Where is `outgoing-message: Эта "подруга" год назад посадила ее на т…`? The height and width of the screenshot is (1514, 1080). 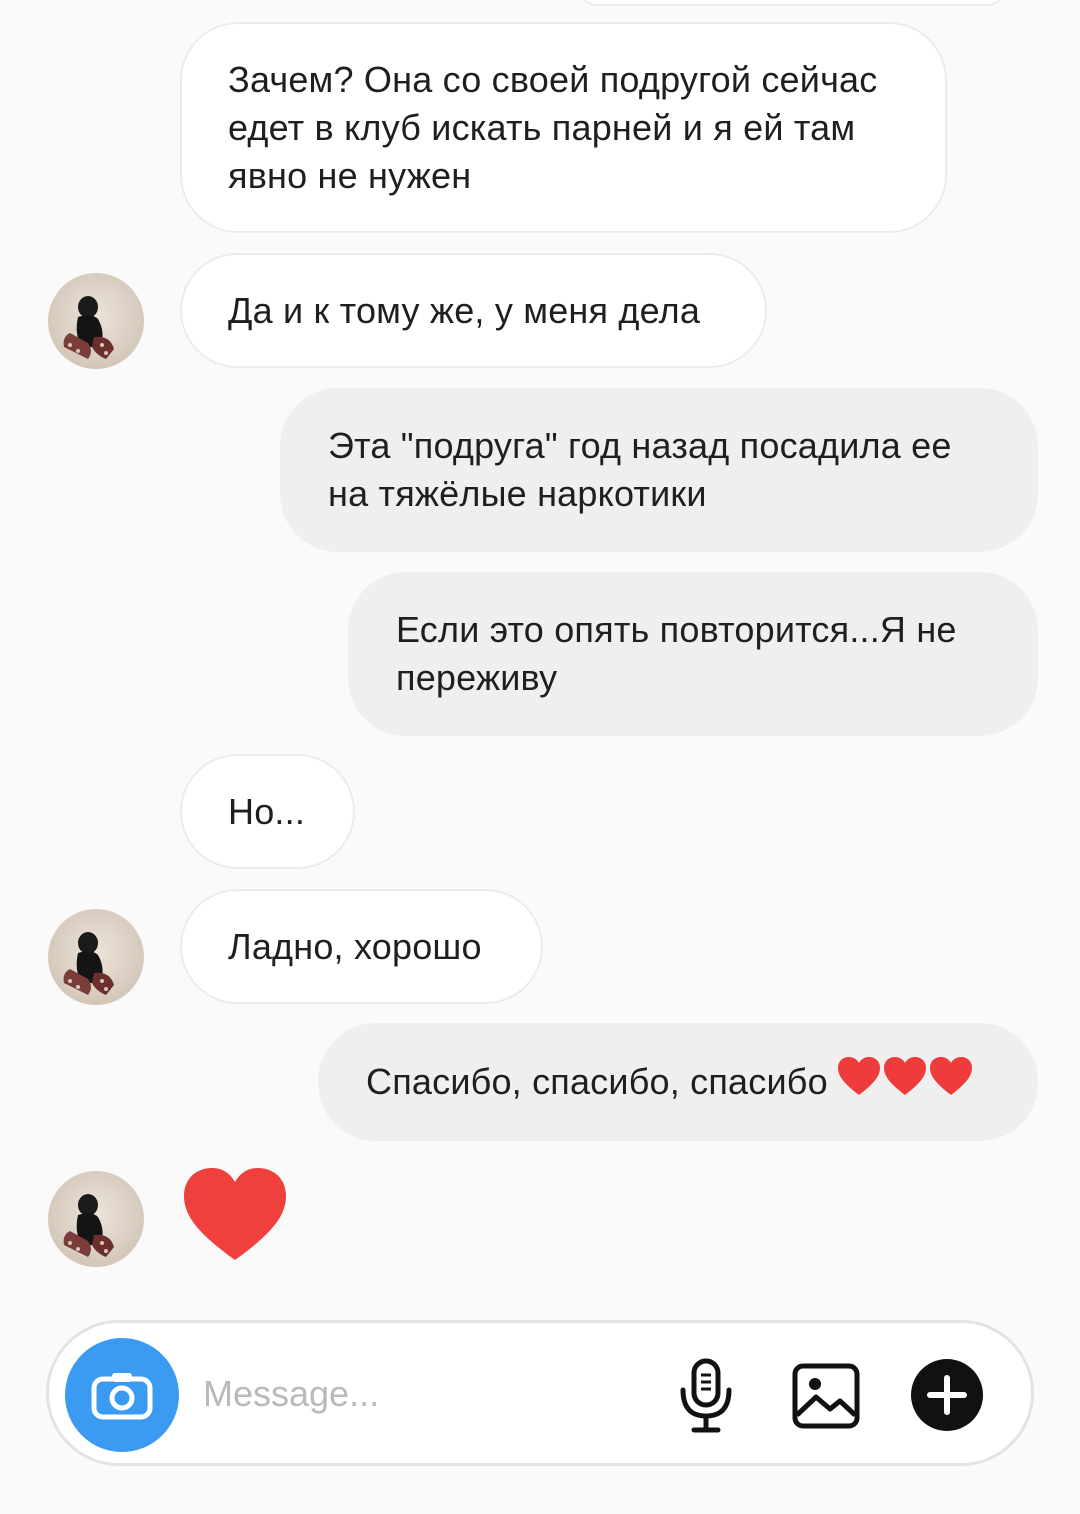 outgoing-message: Эта "подруга" год назад посадила ее на т… is located at coordinates (659, 470).